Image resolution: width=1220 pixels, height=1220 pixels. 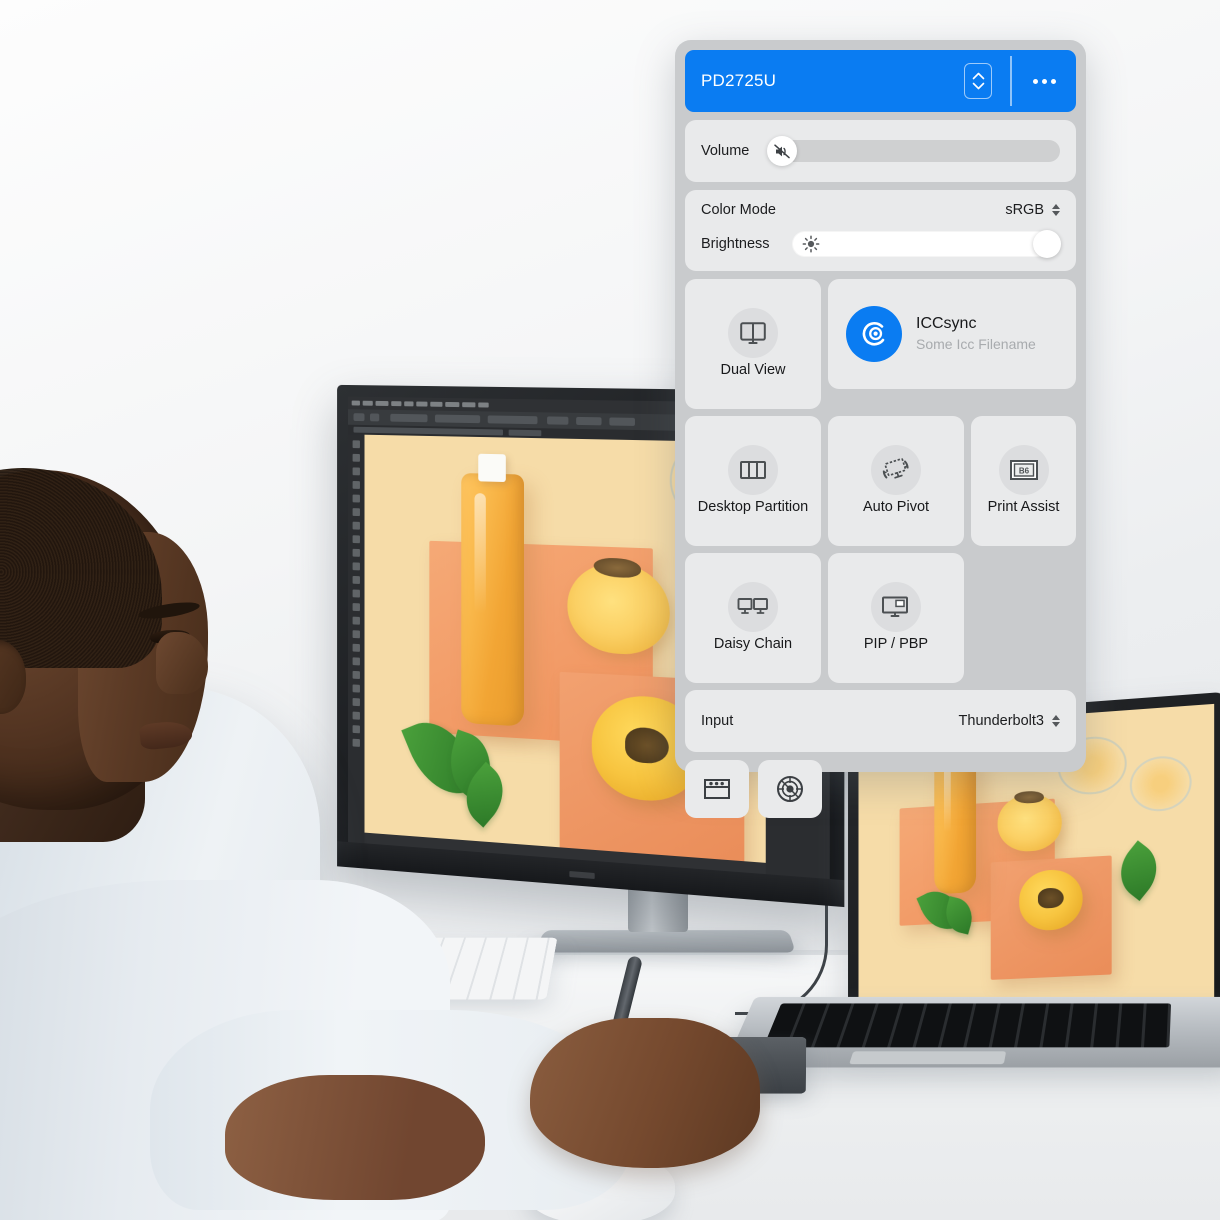 I want to click on tile-row-3-spacer, so click(x=1023, y=618).